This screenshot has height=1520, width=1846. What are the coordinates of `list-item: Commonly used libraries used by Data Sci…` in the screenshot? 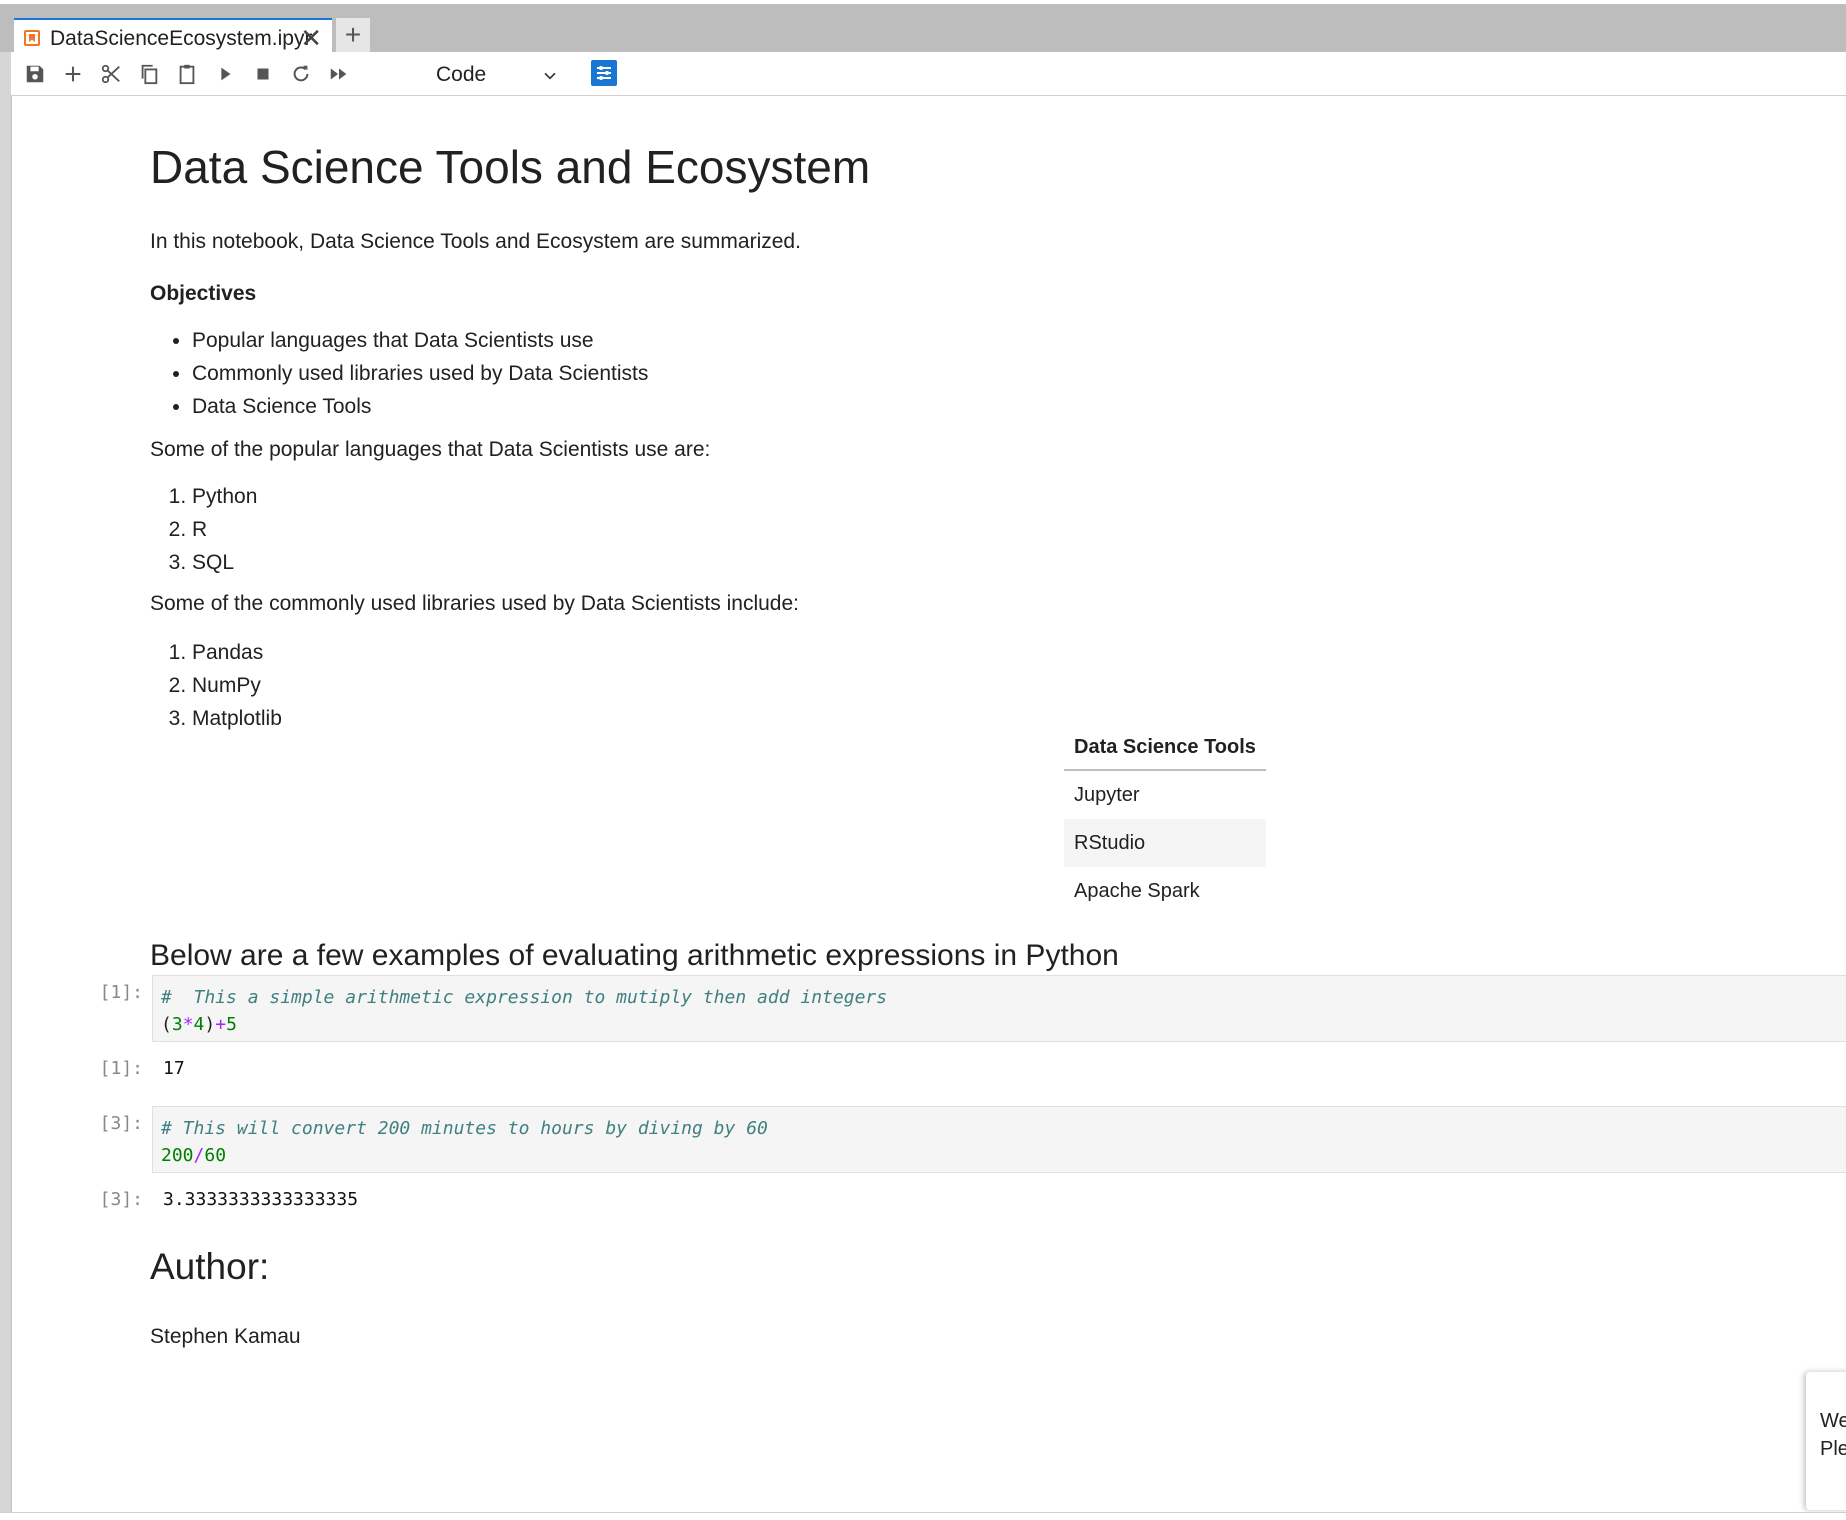 It's located at (420, 373).